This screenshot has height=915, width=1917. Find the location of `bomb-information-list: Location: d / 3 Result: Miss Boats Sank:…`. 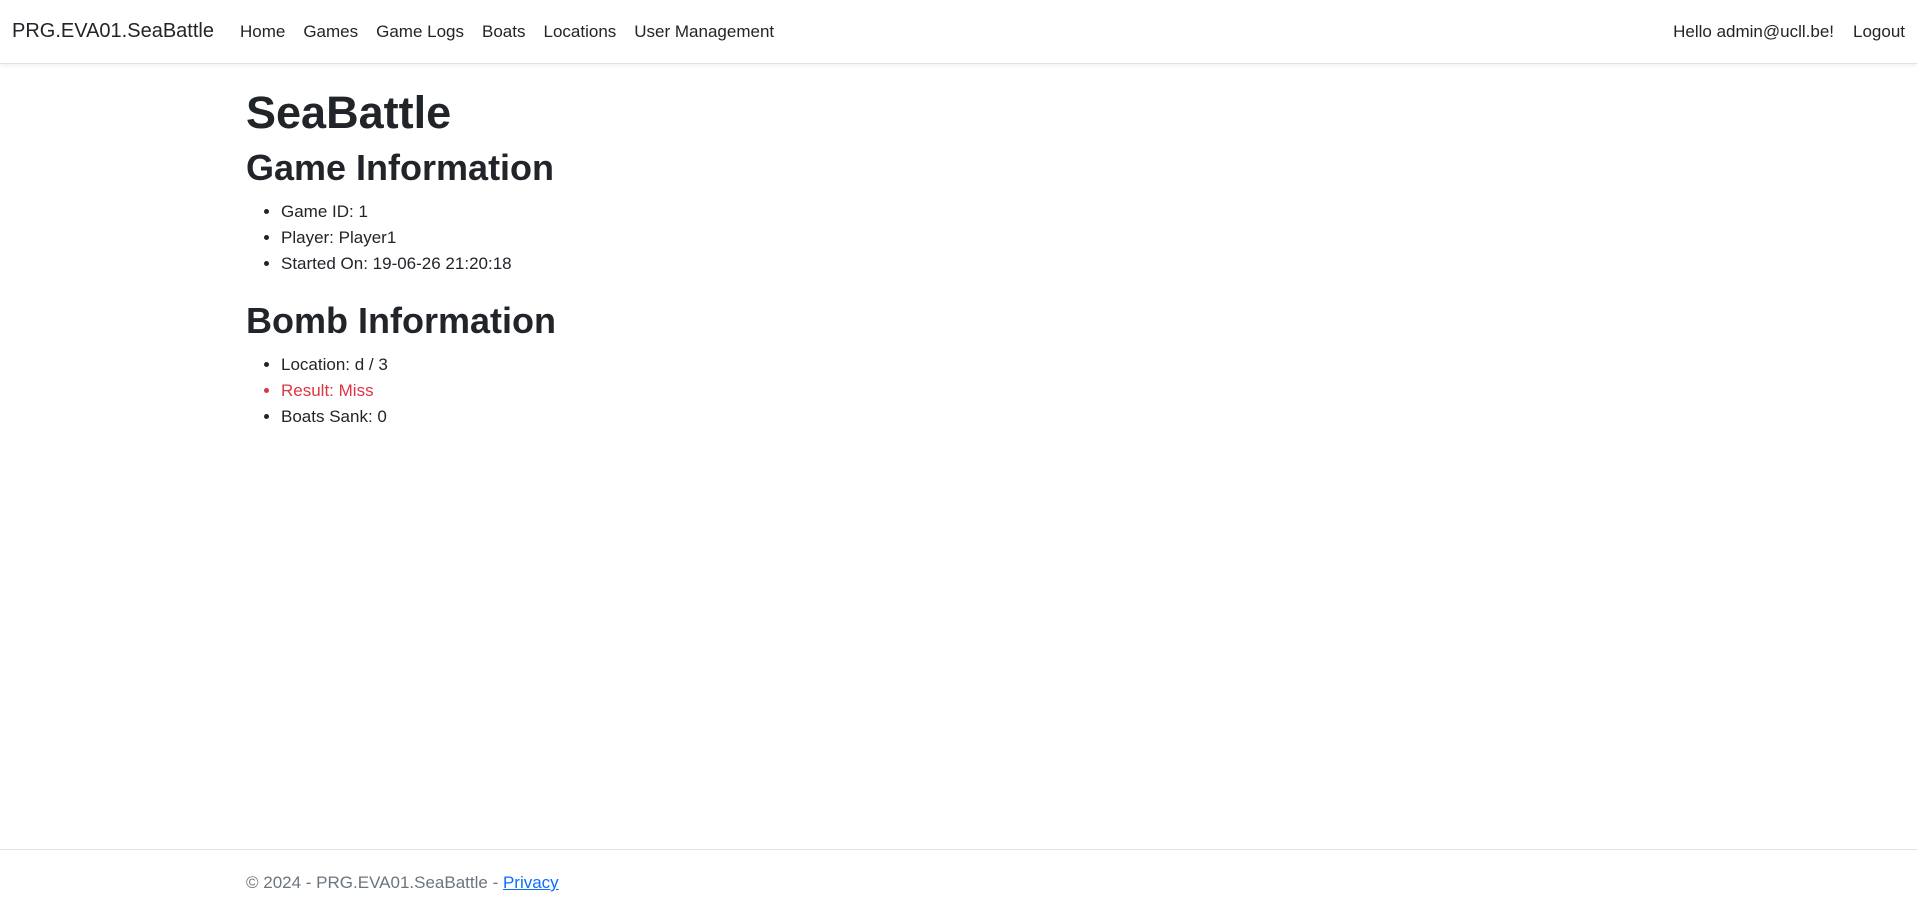

bomb-information-list: Location: d / 3 Result: Miss Boats Sank:… is located at coordinates (961, 391).